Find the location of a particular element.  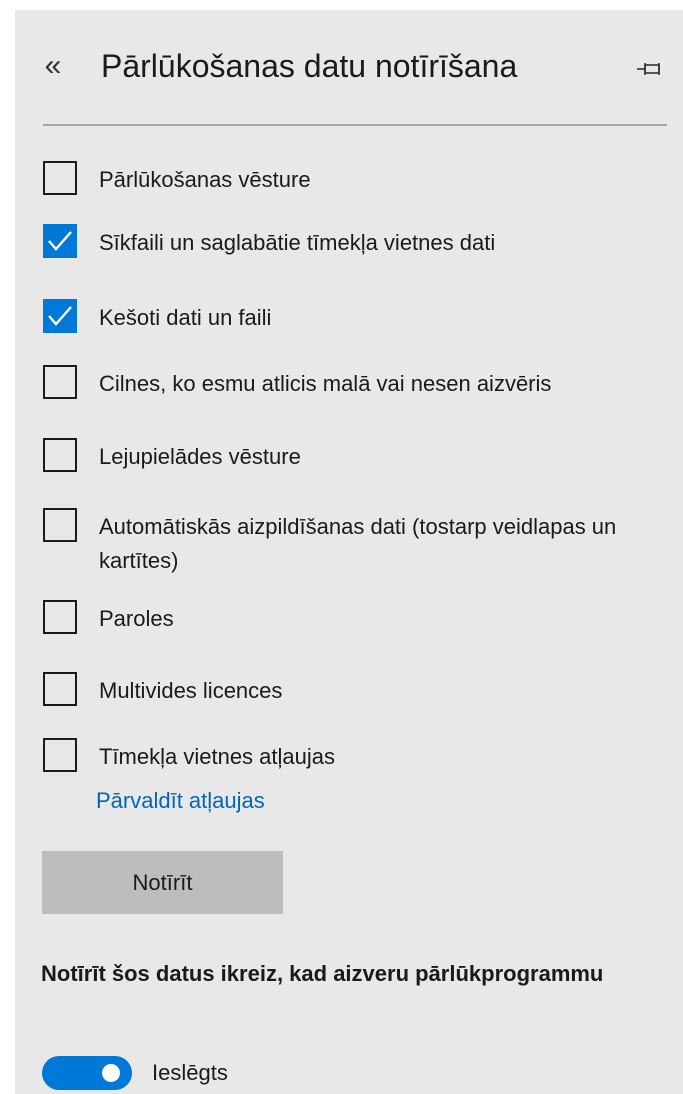

option-label: Multivides licences is located at coordinates (191, 690).